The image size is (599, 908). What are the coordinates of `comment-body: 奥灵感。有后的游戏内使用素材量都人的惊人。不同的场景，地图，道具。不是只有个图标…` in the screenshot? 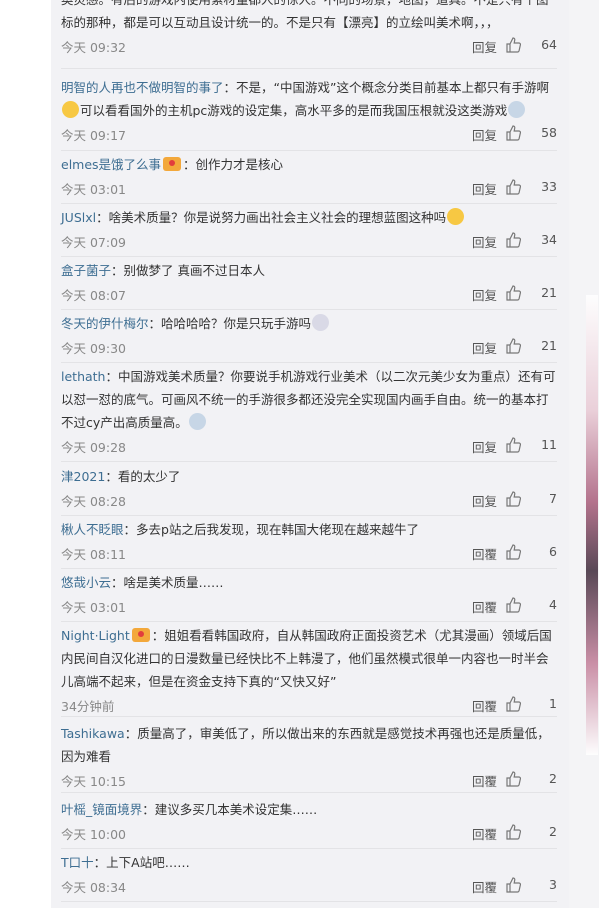 It's located at (305, 15).